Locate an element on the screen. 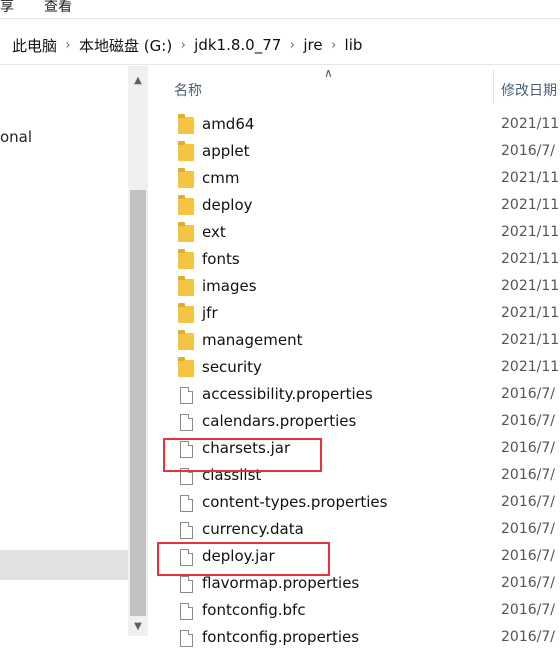 The height and width of the screenshot is (653, 560). file-row: calendars.properties 2016/7/ is located at coordinates (355, 422).